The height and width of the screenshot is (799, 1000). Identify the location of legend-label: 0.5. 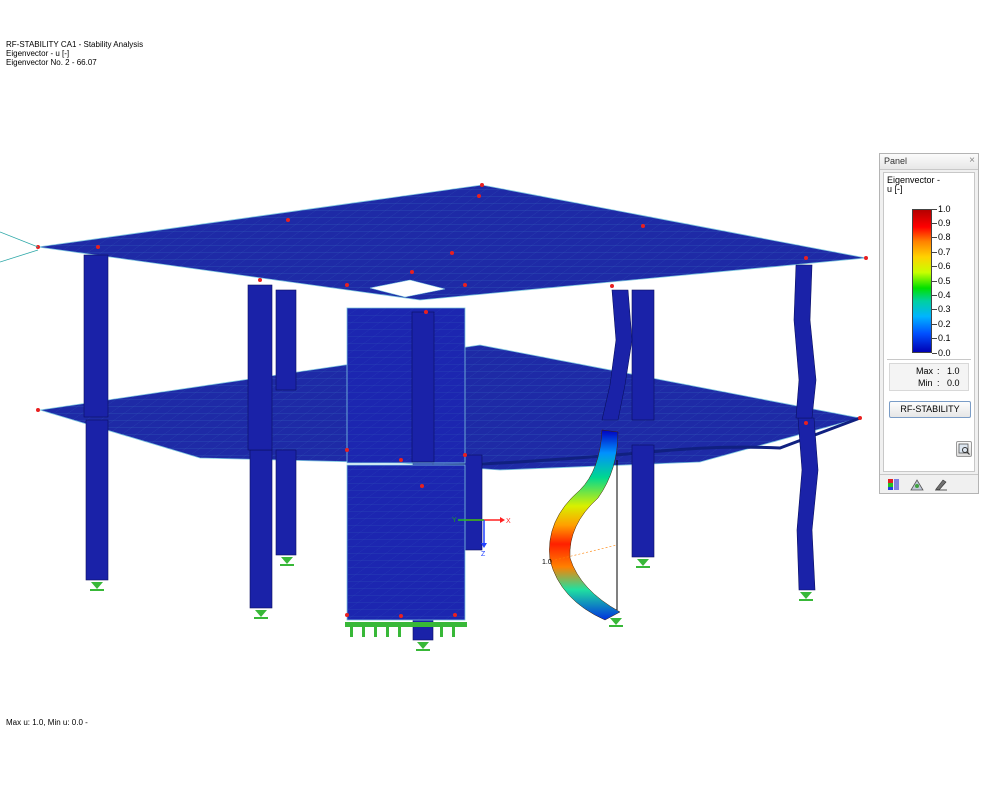
(944, 280).